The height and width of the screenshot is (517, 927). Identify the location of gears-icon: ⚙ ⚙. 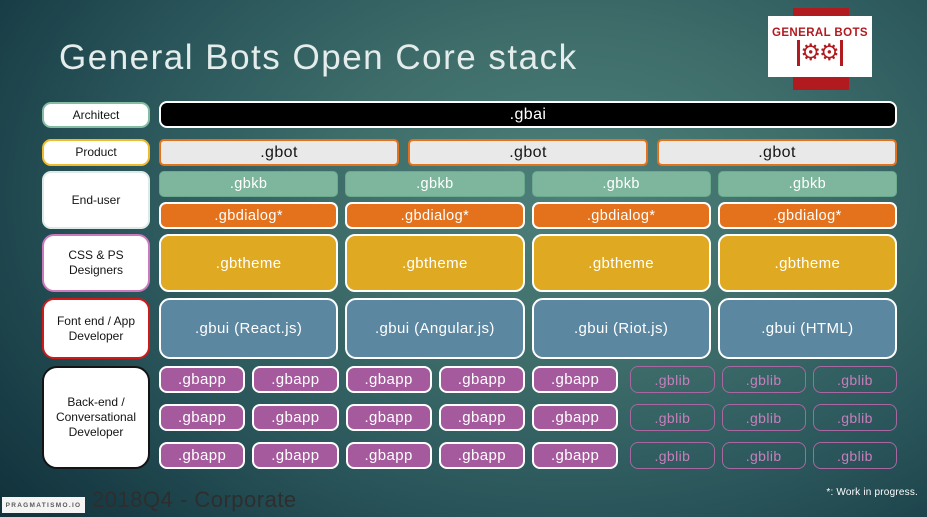
(819, 53).